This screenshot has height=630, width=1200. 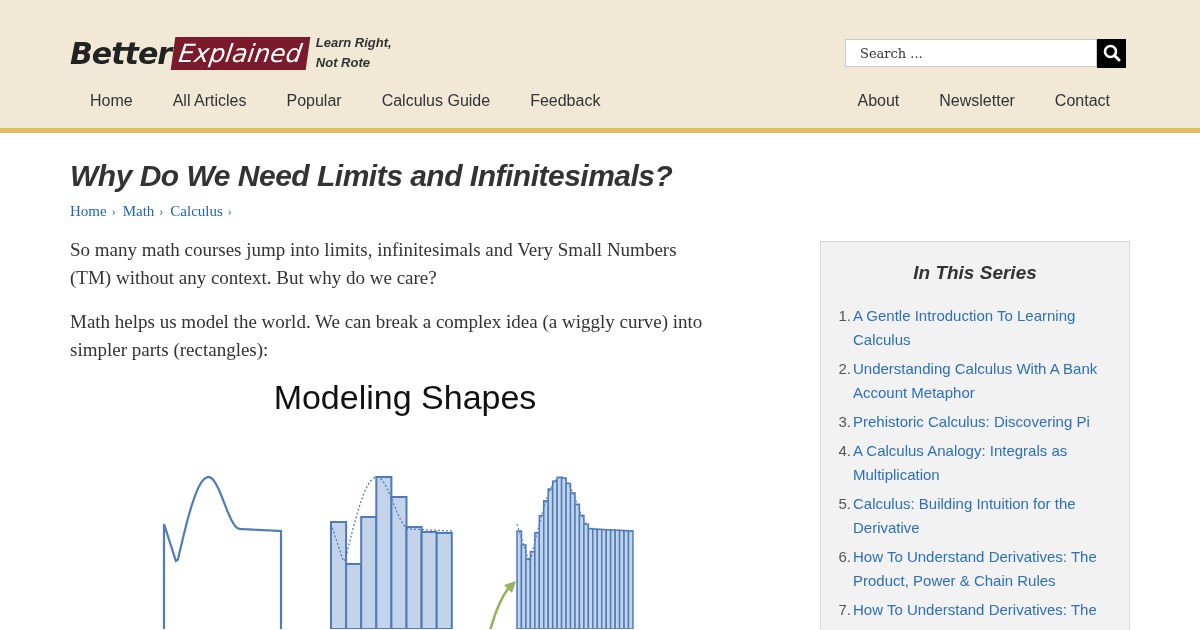 What do you see at coordinates (88, 211) in the screenshot?
I see `breadcrumb-link: Home` at bounding box center [88, 211].